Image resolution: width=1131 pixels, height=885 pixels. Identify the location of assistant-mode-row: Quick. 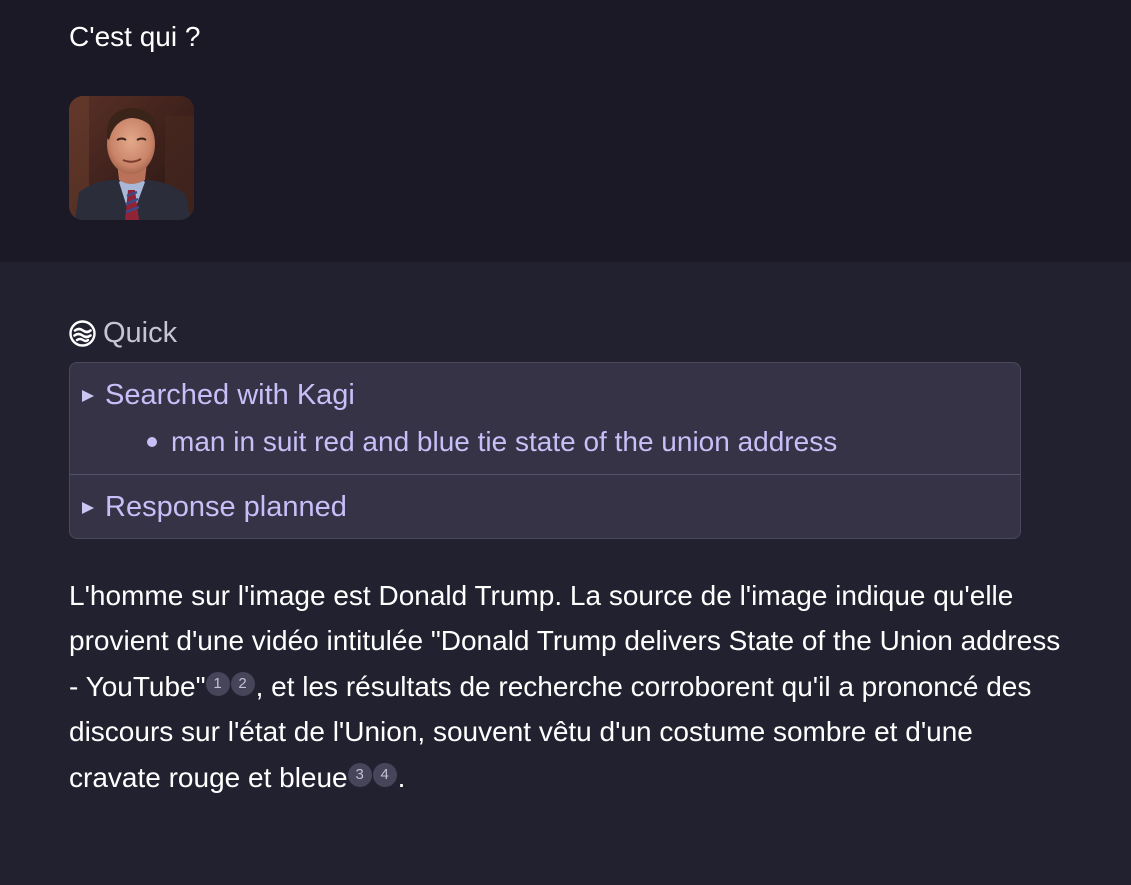
(123, 333).